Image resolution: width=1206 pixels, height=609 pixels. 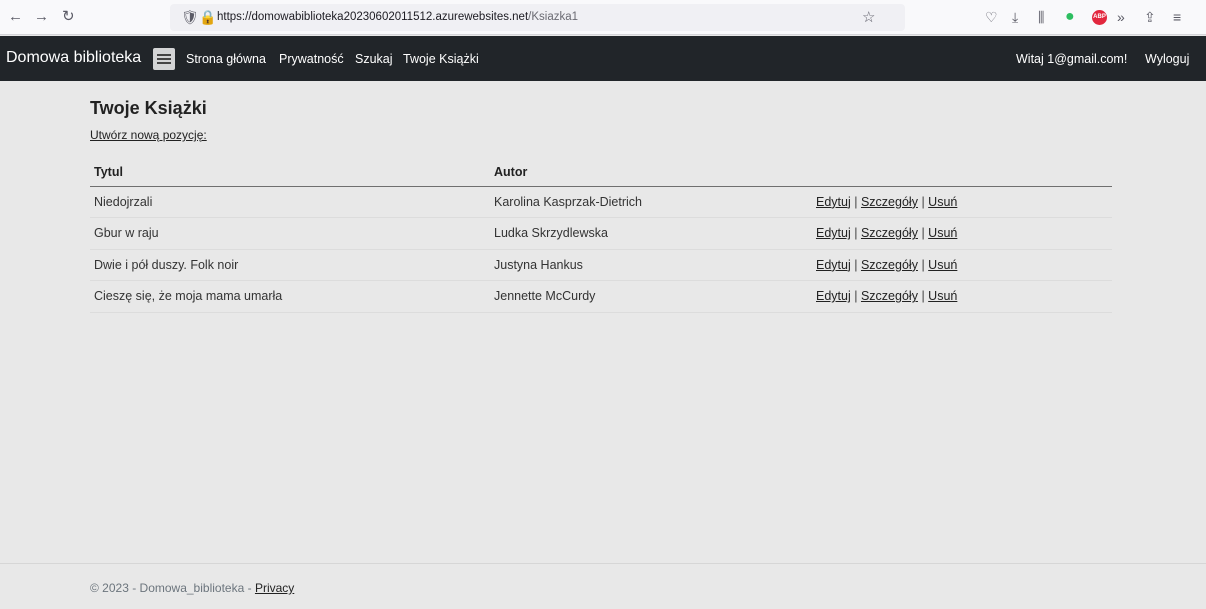 What do you see at coordinates (991, 17) in the screenshot?
I see `pocket-icon: ♡` at bounding box center [991, 17].